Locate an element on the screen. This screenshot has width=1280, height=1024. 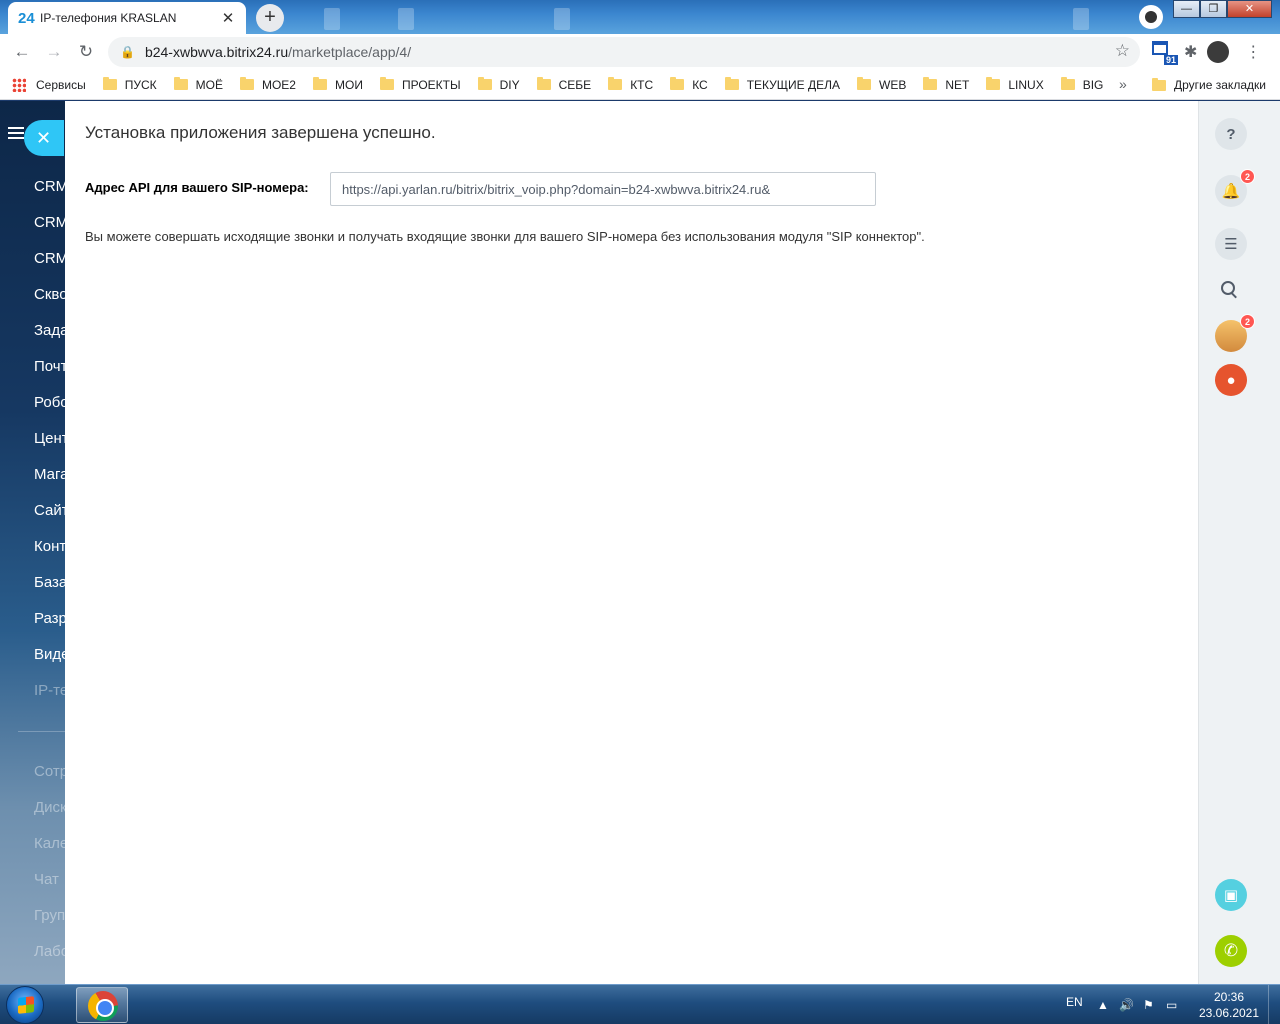
extensions-puzzle-icon: ✱ is located at coordinates (1190, 52).